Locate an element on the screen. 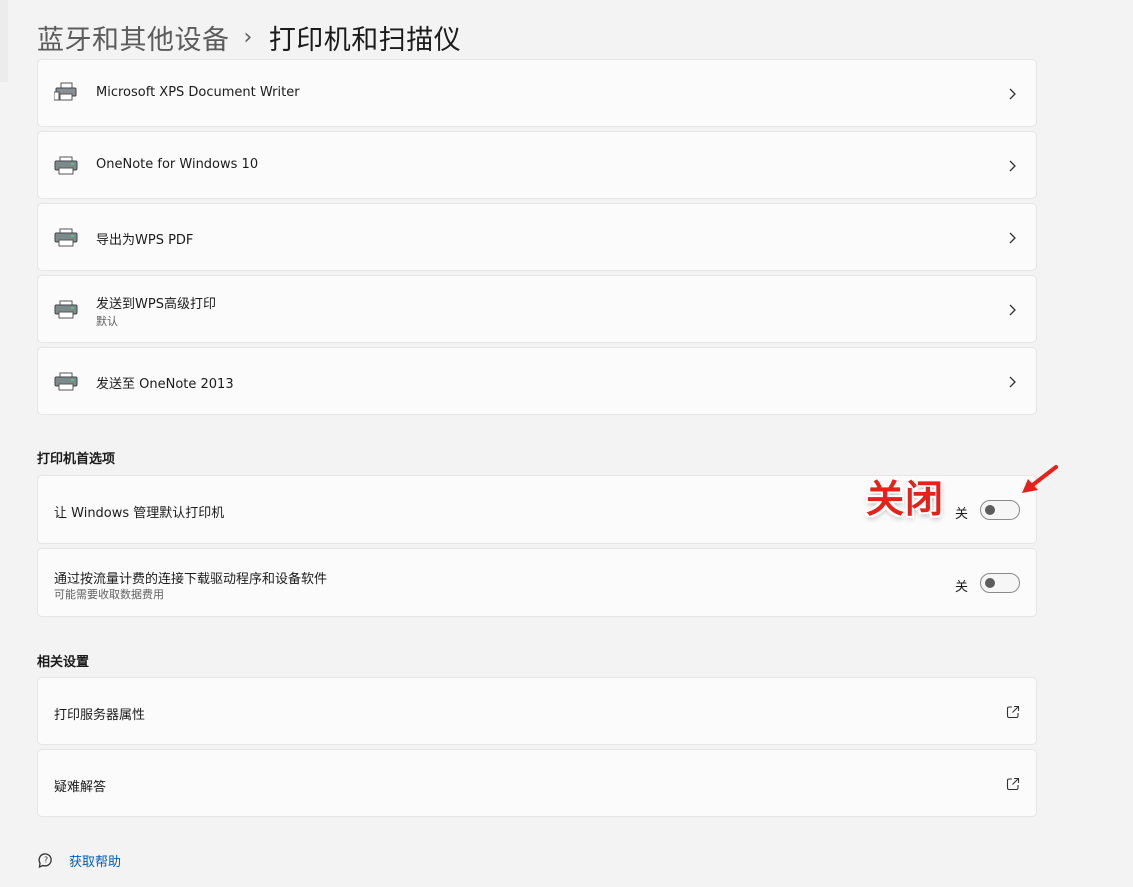 The width and height of the screenshot is (1133, 887). printer-name: 导出为WPS PDF is located at coordinates (145, 240).